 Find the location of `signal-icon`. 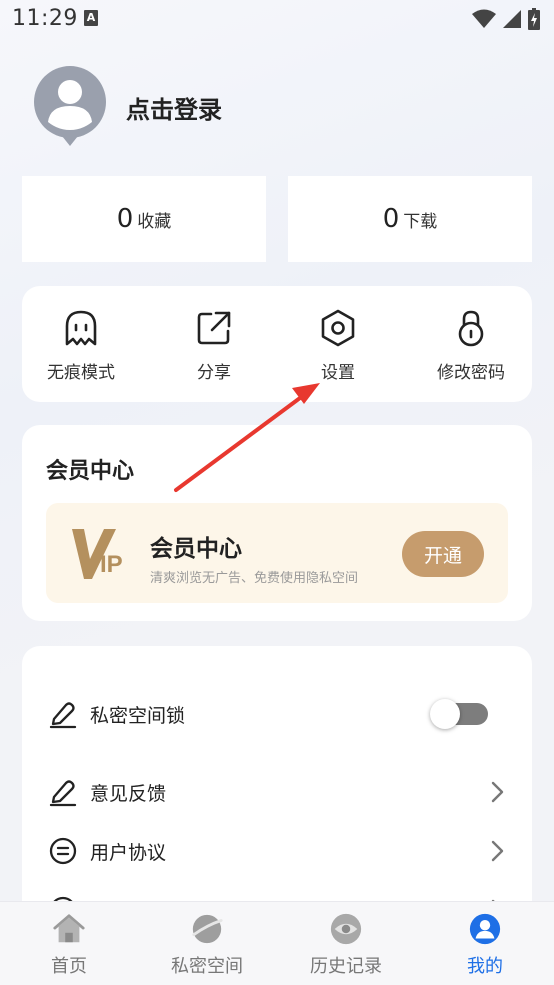

signal-icon is located at coordinates (512, 19).